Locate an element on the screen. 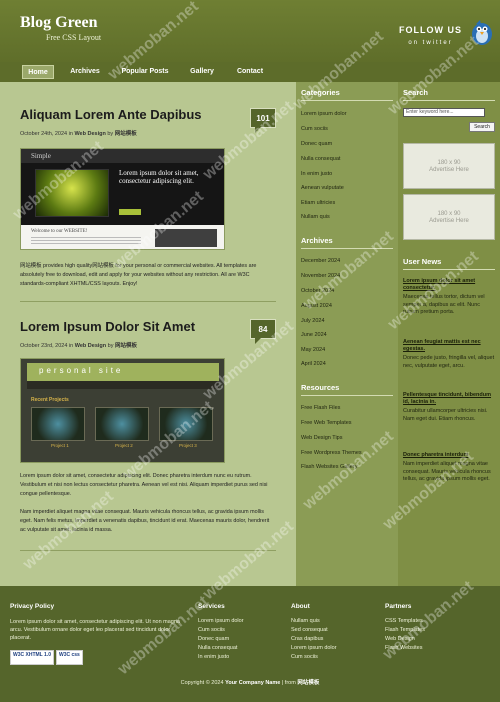 The height and width of the screenshot is (702, 500). w3c-css-badge: W3C css is located at coordinates (69, 657).